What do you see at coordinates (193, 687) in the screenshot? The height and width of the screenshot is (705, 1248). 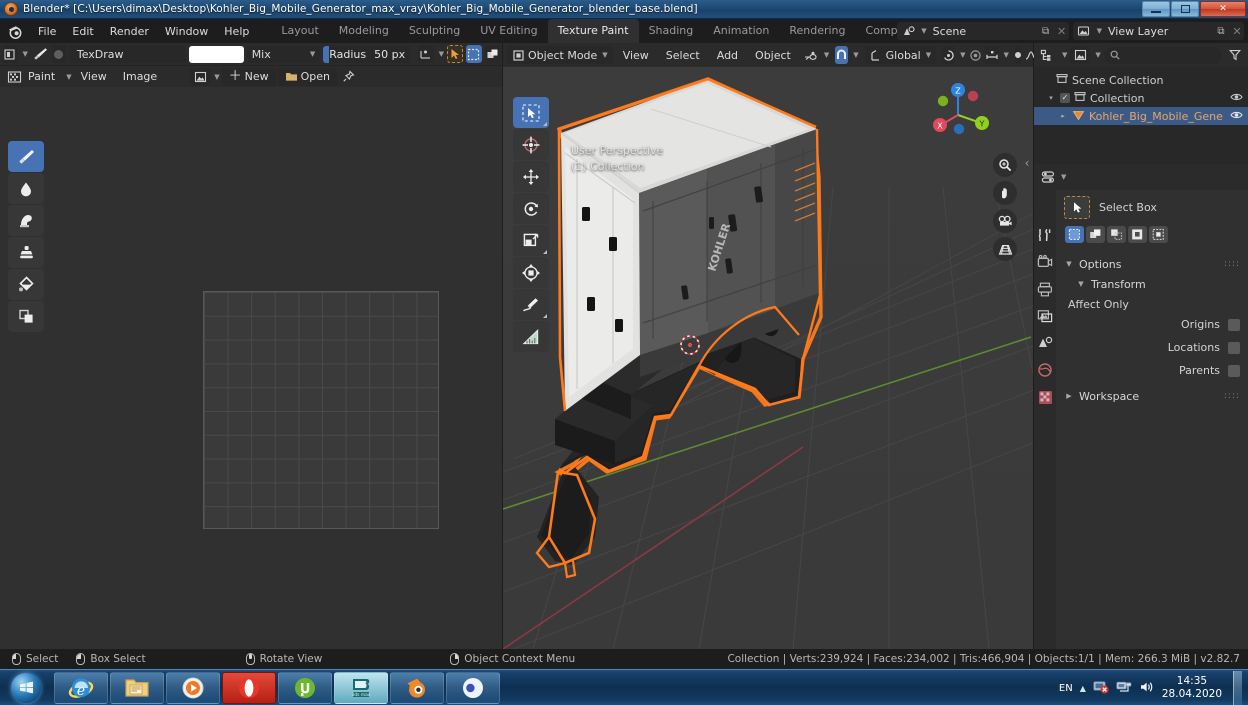 I see `media-player-button` at bounding box center [193, 687].